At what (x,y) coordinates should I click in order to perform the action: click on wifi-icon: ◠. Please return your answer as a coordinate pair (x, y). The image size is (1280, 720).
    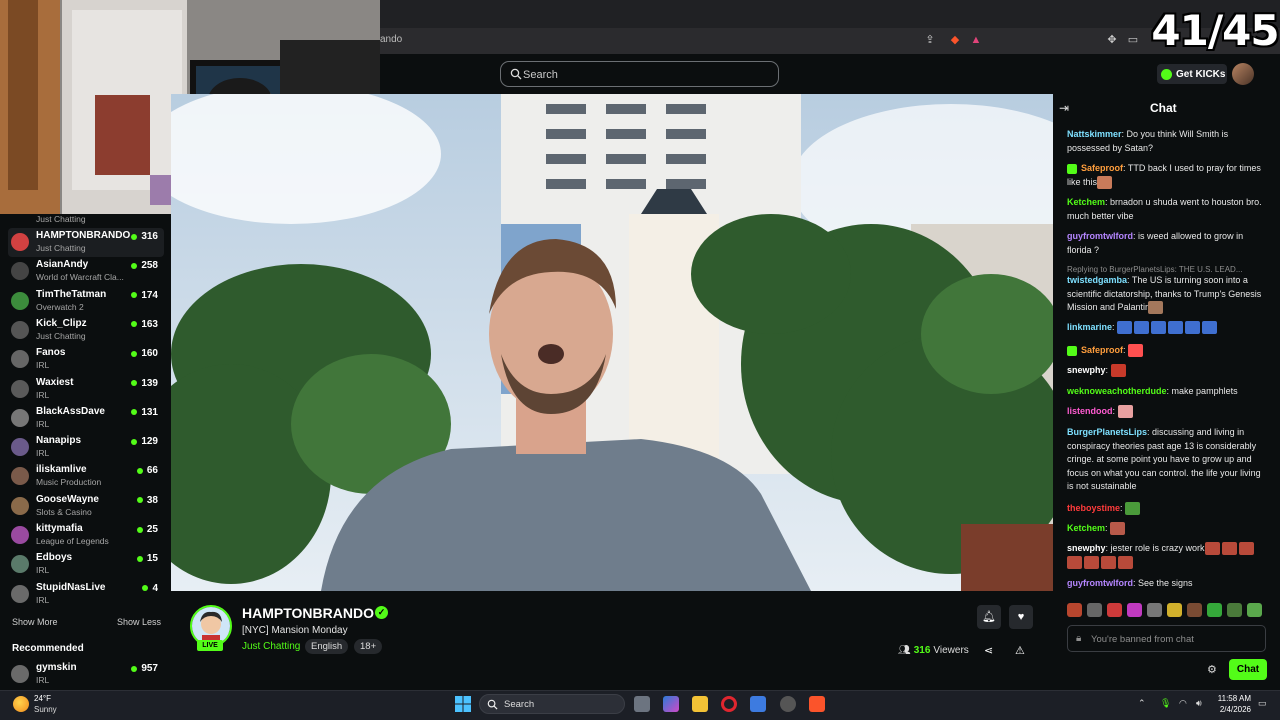
    Looking at the image, I should click on (1183, 703).